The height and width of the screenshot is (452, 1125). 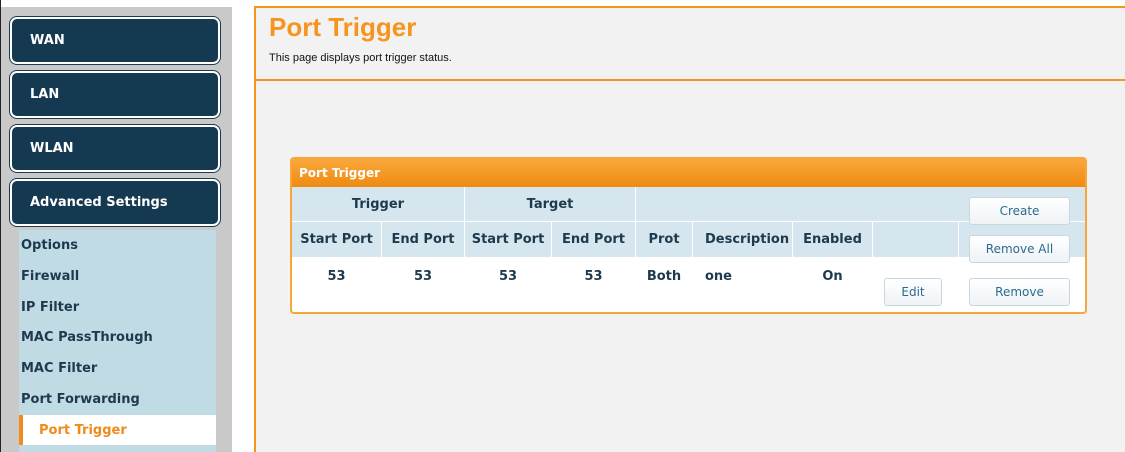 What do you see at coordinates (593, 276) in the screenshot?
I see `cell-target-end-port: 53` at bounding box center [593, 276].